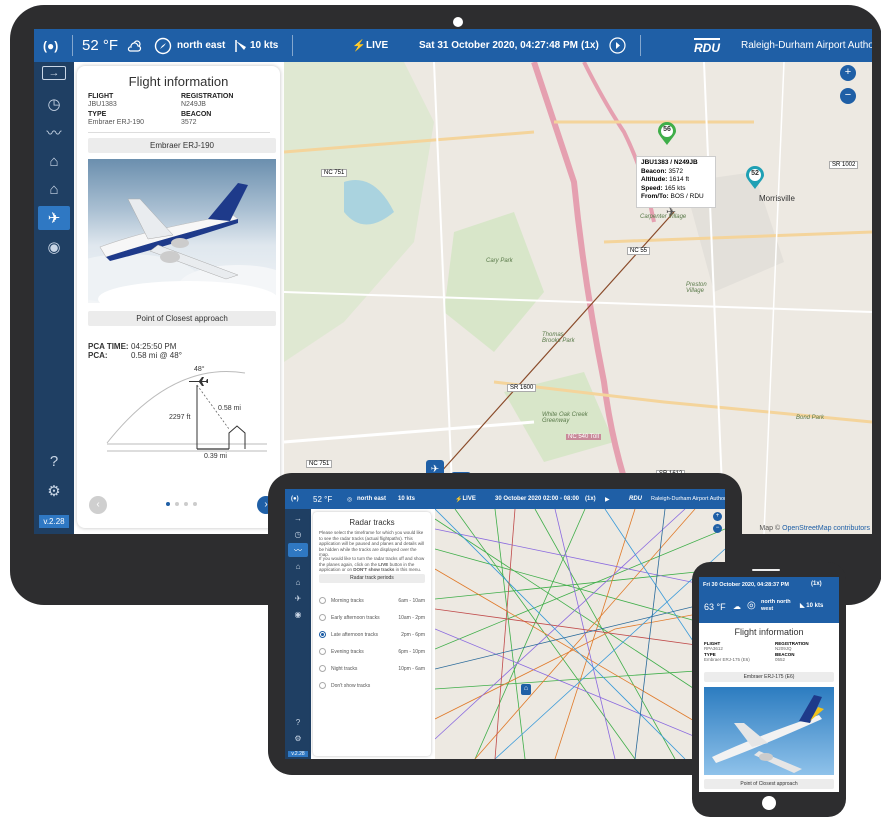 This screenshot has height=822, width=881. Describe the element at coordinates (667, 129) in the screenshot. I see `marker-label: 56` at that location.